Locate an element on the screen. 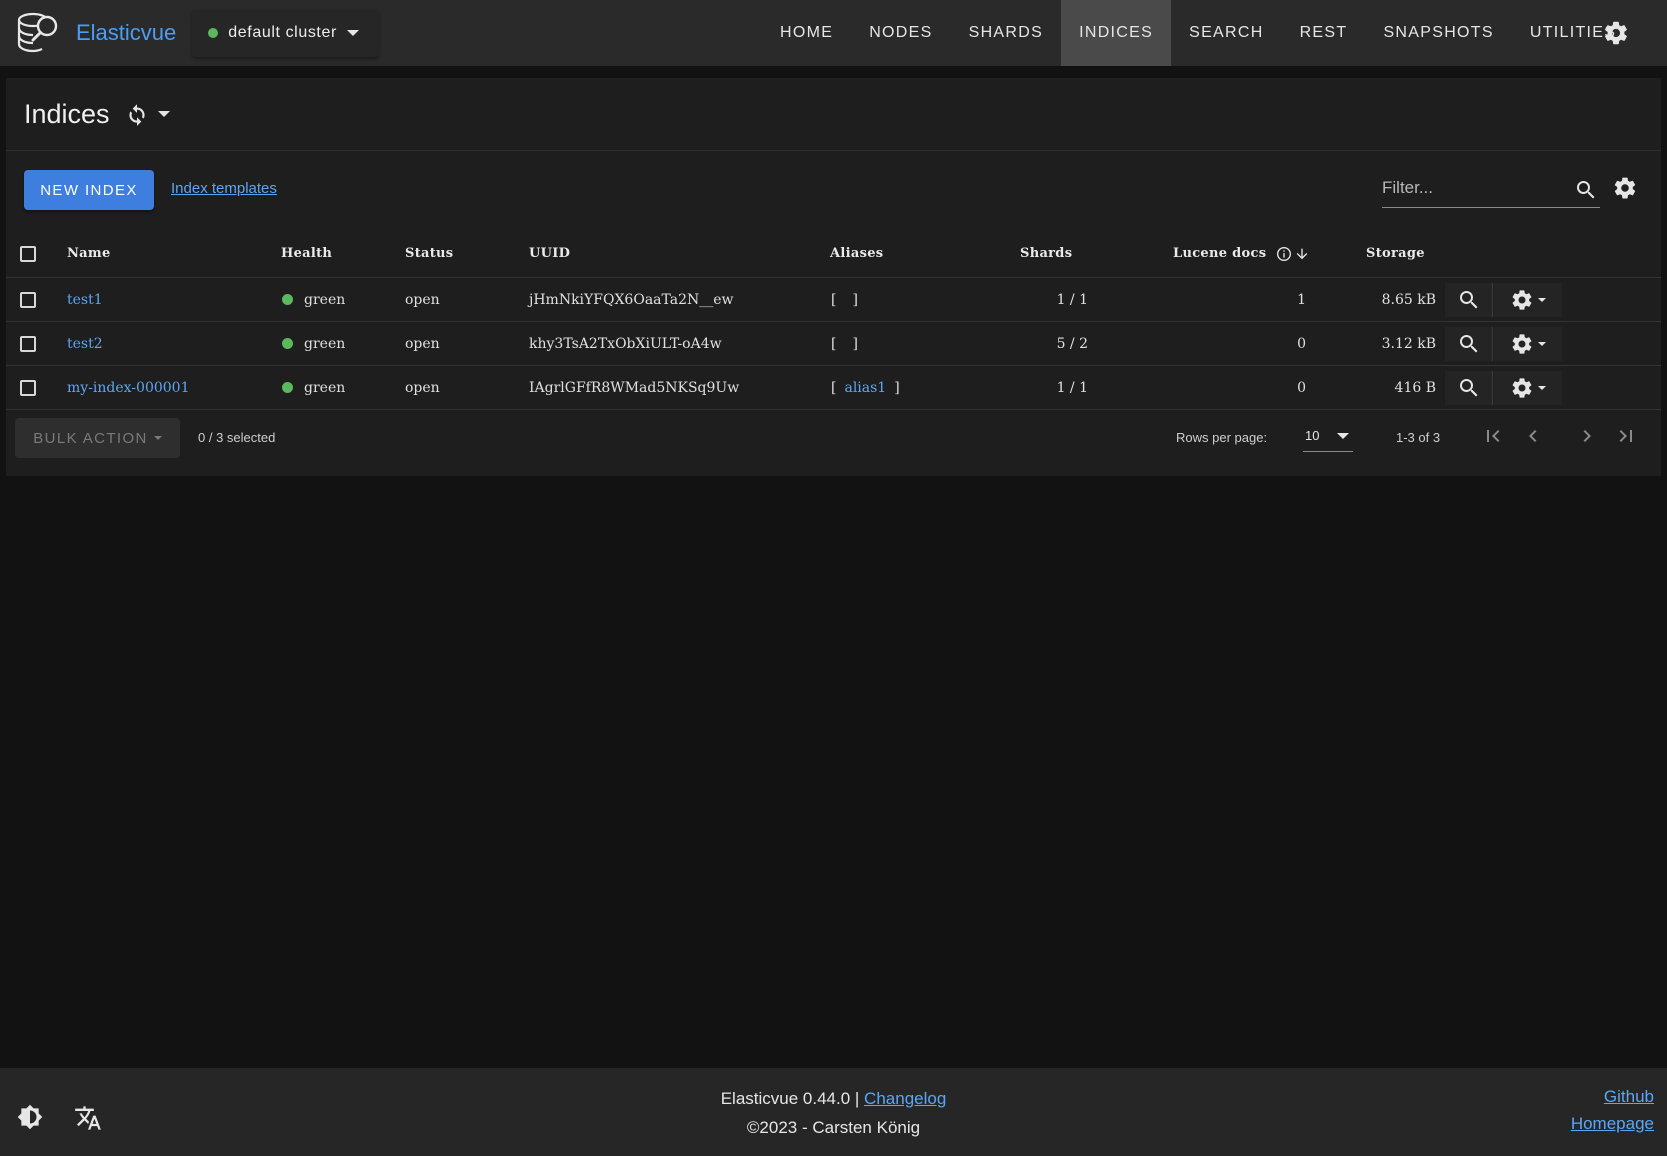  github-link: Github is located at coordinates (1629, 1097).